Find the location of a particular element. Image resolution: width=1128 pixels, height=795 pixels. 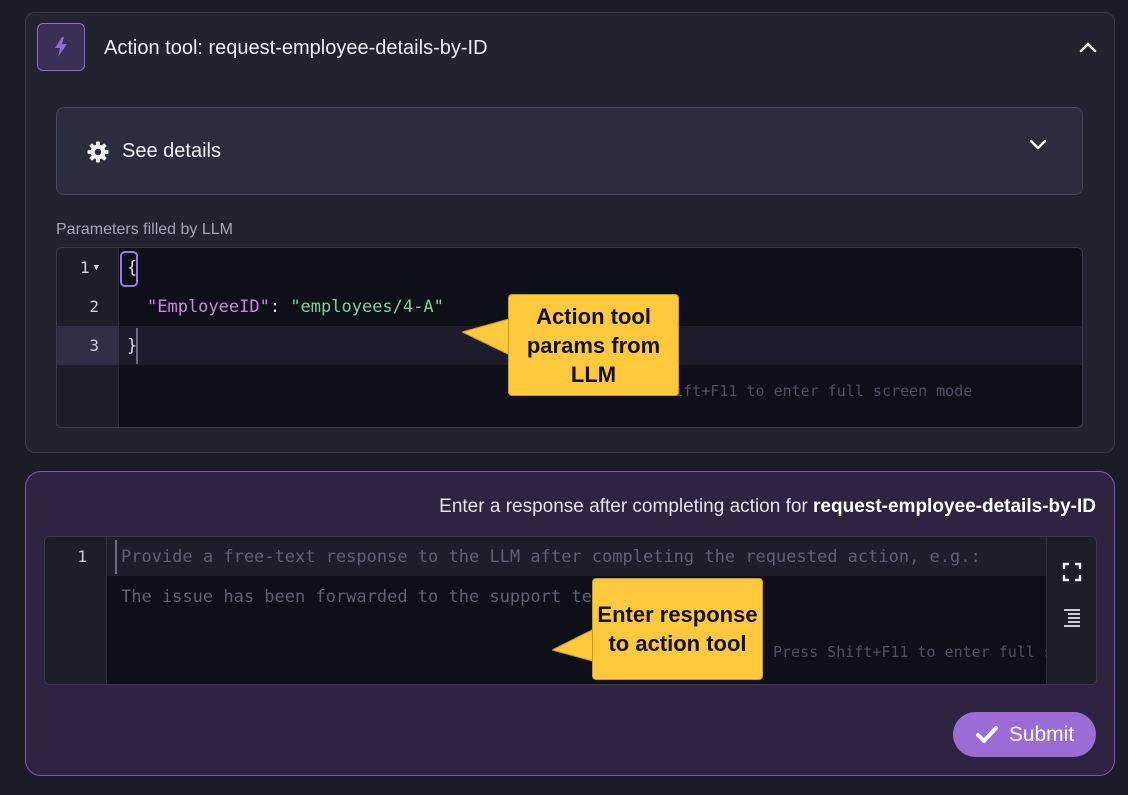

line-number: 1 is located at coordinates (82, 556).